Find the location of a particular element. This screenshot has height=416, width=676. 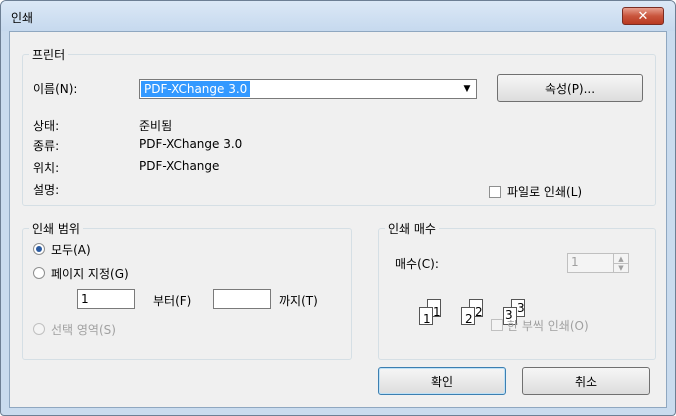

range-selection-label: 선택 영역(S) is located at coordinates (83, 329).